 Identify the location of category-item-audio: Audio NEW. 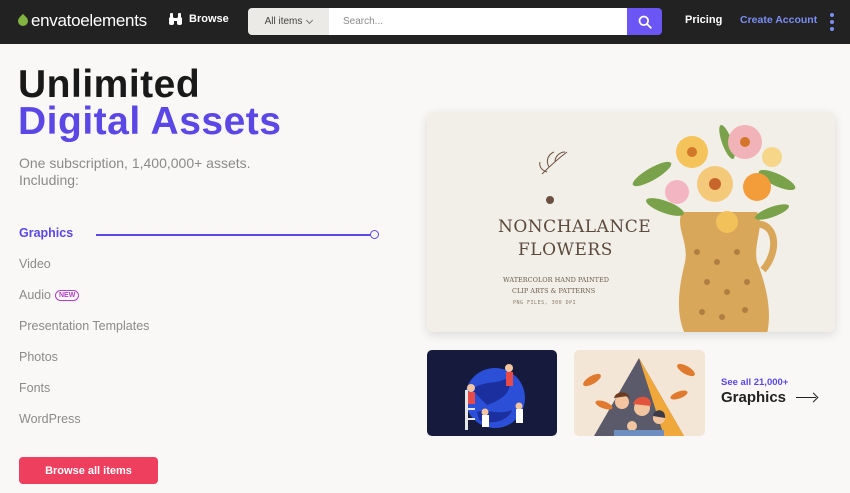
(49, 295).